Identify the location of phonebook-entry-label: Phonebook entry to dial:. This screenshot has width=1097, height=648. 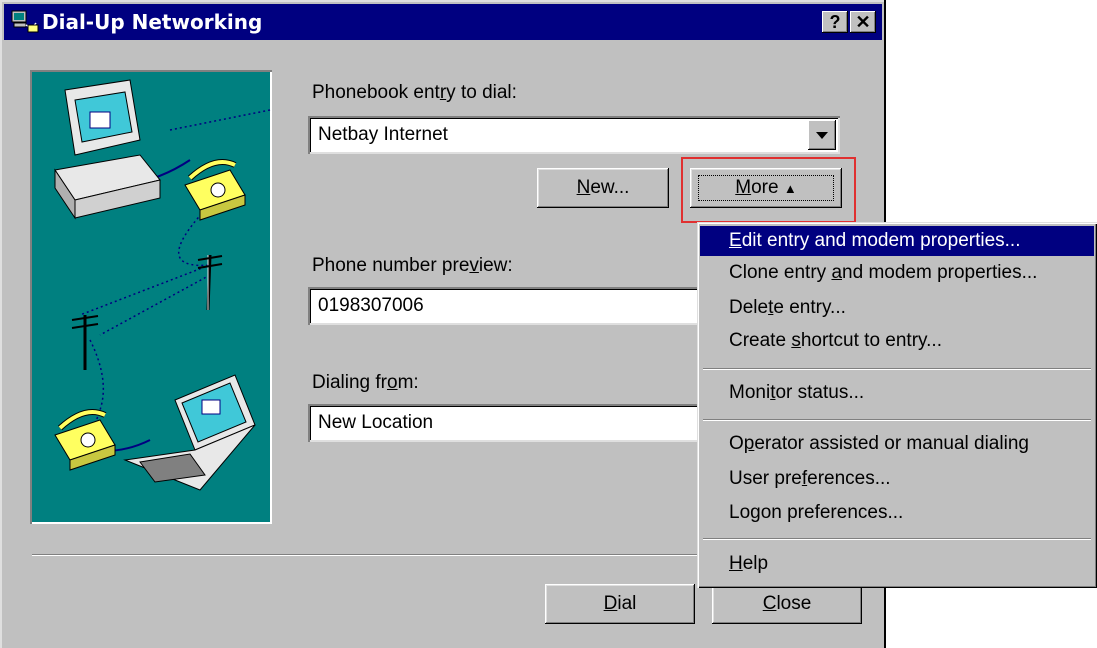
(414, 92).